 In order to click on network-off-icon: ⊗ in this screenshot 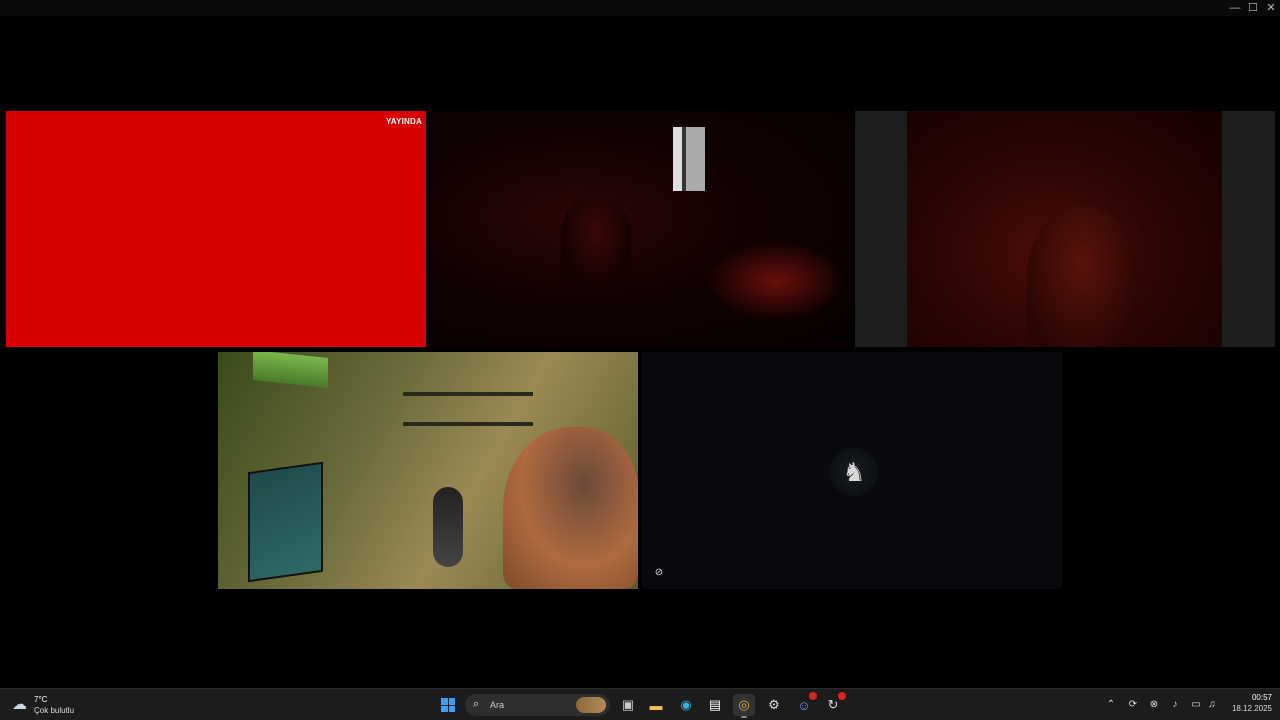, I will do `click(1154, 705)`.